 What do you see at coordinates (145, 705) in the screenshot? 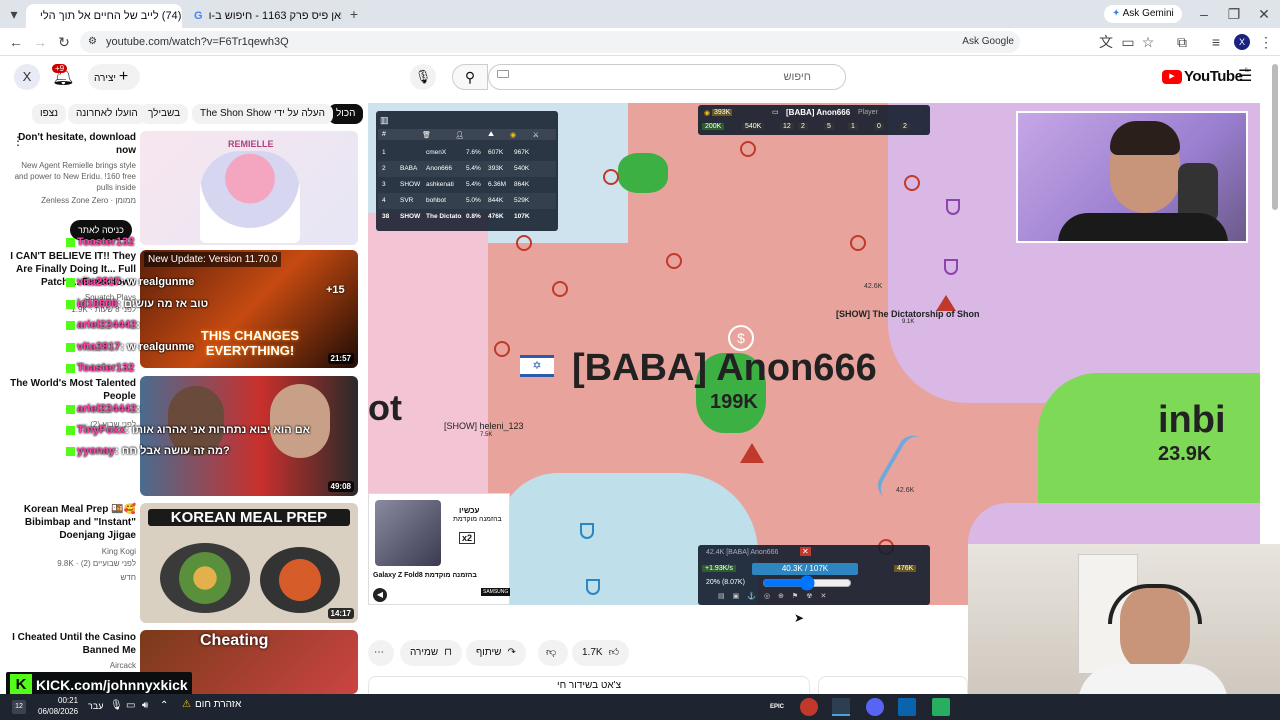
I see `volume-icon: 🔊︎` at bounding box center [145, 705].